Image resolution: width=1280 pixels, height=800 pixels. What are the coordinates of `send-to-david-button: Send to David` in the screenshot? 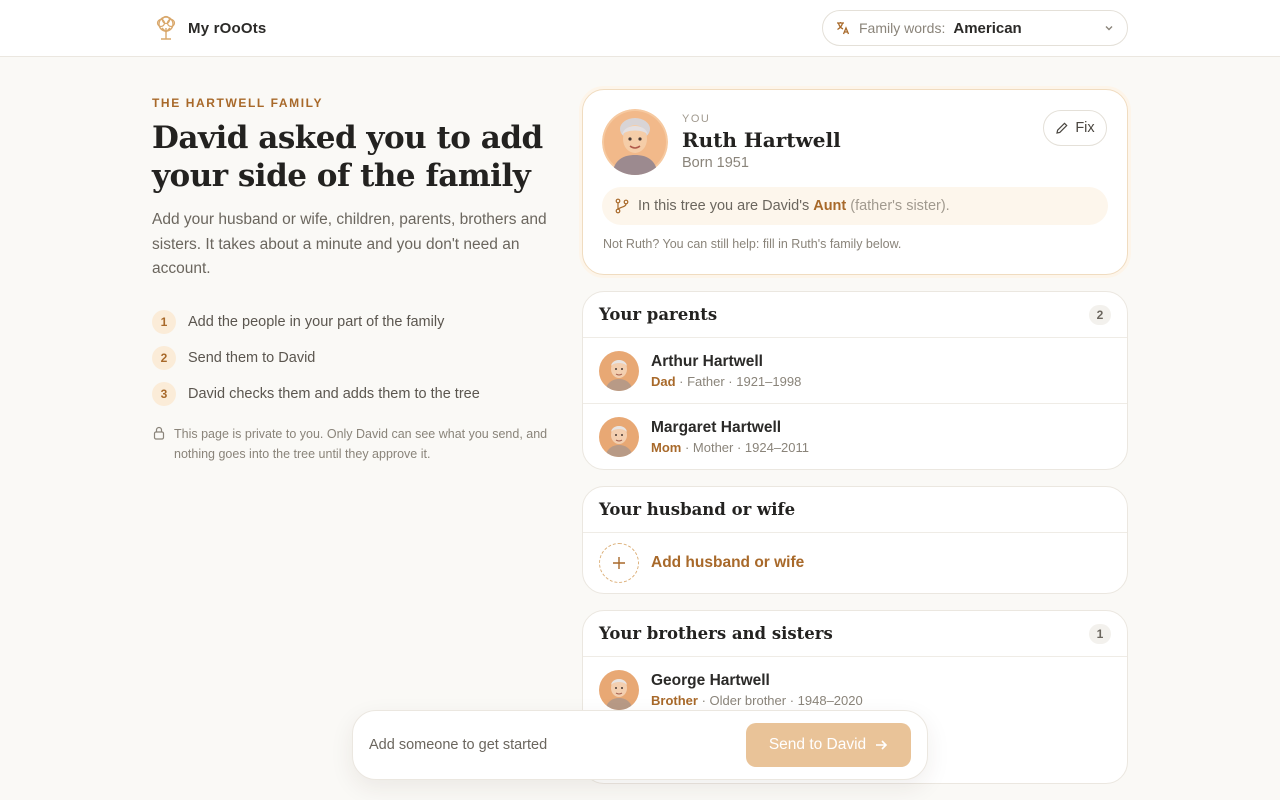 It's located at (828, 745).